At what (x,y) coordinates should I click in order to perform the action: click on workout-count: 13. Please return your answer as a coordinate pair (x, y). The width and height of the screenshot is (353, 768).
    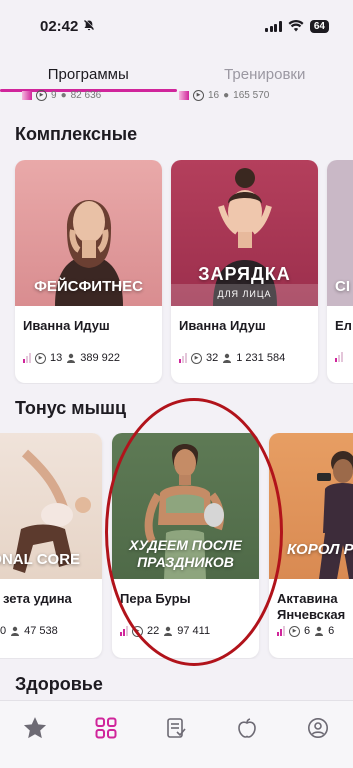
    Looking at the image, I should click on (56, 358).